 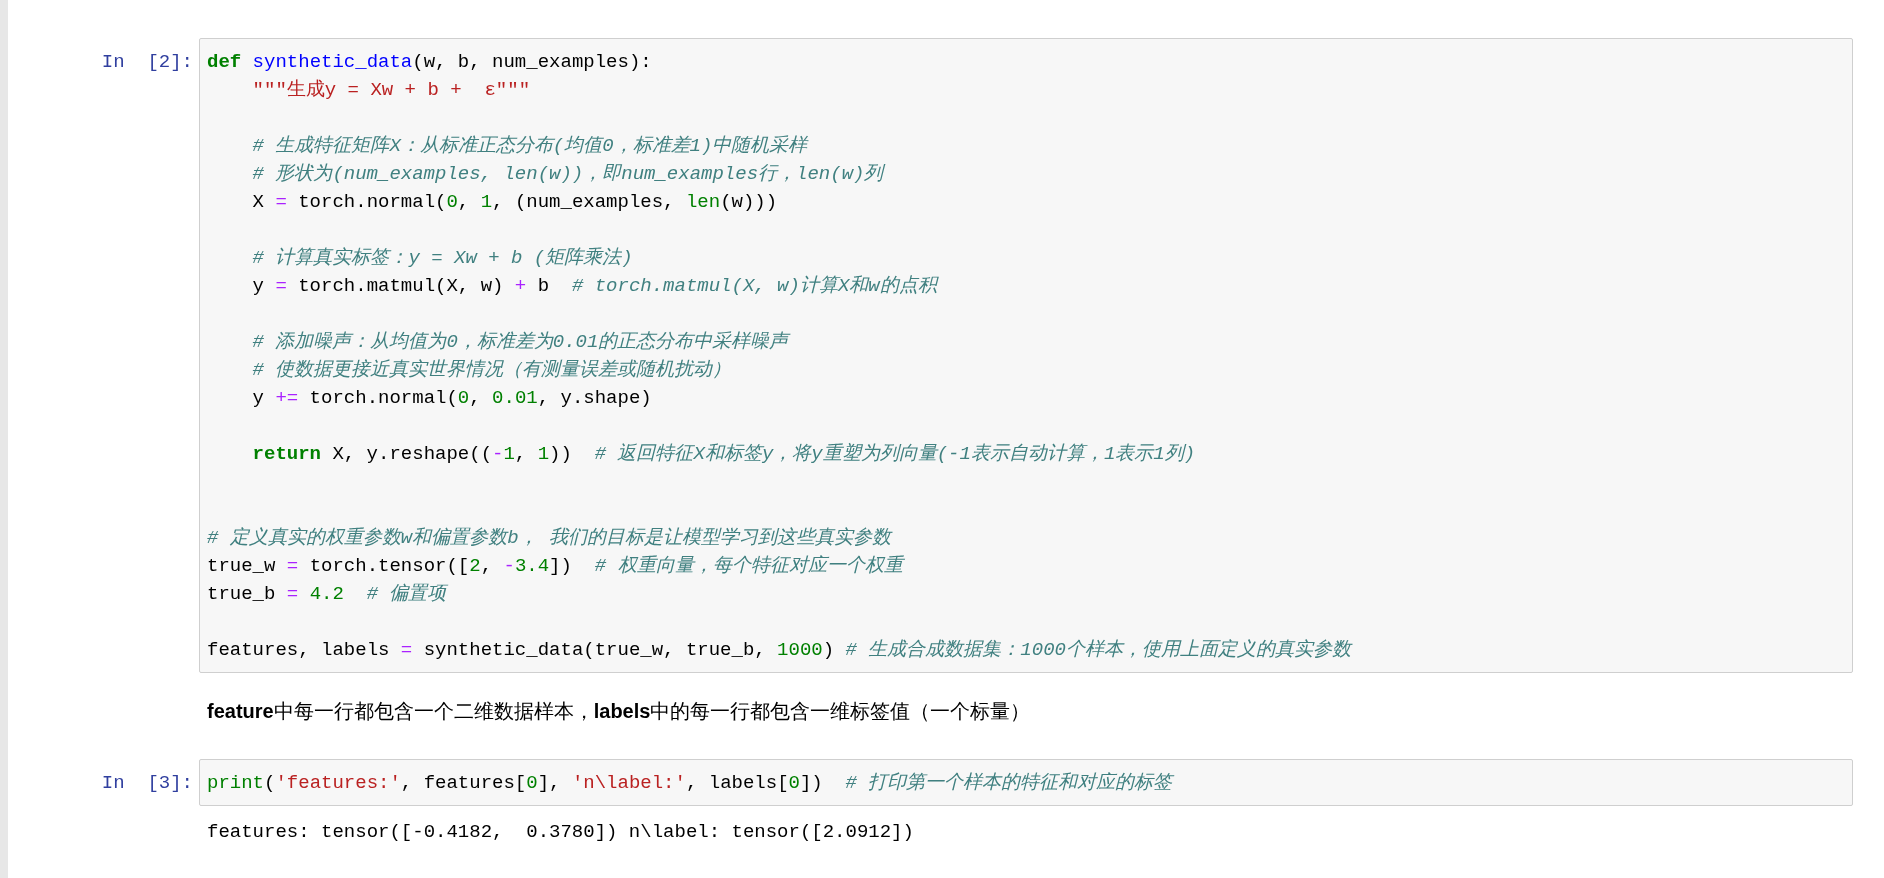 What do you see at coordinates (515, 202) in the screenshot?
I see `code-line: X = torch.normal(0, 1, (num_examples, len(w)))` at bounding box center [515, 202].